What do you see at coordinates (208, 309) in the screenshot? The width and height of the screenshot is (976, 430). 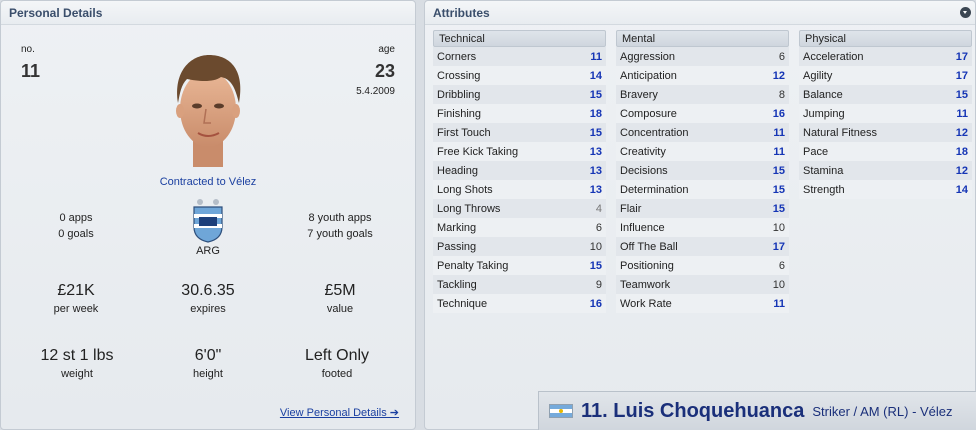 I see `contract-expiry-label: expires` at bounding box center [208, 309].